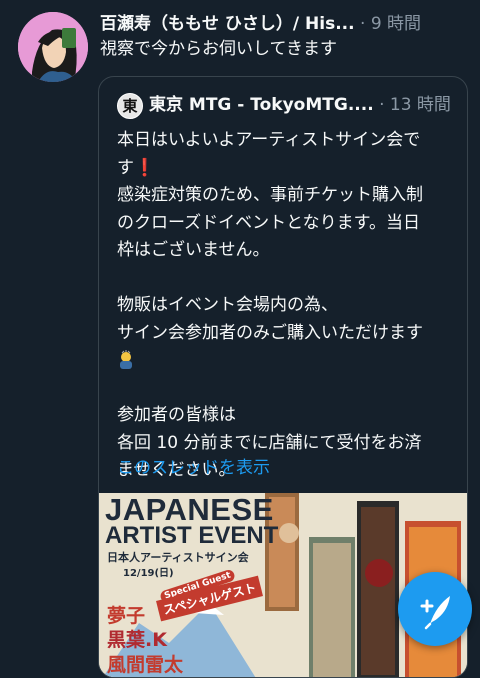 The width and height of the screenshot is (480, 678). I want to click on poster-title-2: ARTIST EVENT, so click(192, 535).